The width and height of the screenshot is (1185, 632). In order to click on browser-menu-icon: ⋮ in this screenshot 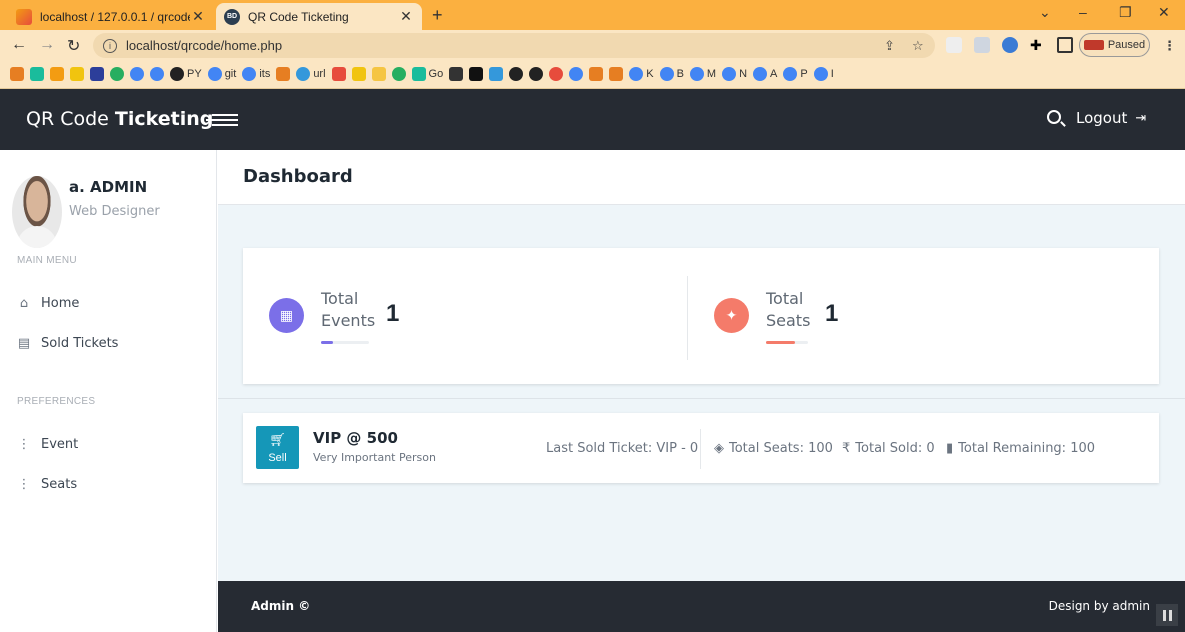, I will do `click(1169, 46)`.